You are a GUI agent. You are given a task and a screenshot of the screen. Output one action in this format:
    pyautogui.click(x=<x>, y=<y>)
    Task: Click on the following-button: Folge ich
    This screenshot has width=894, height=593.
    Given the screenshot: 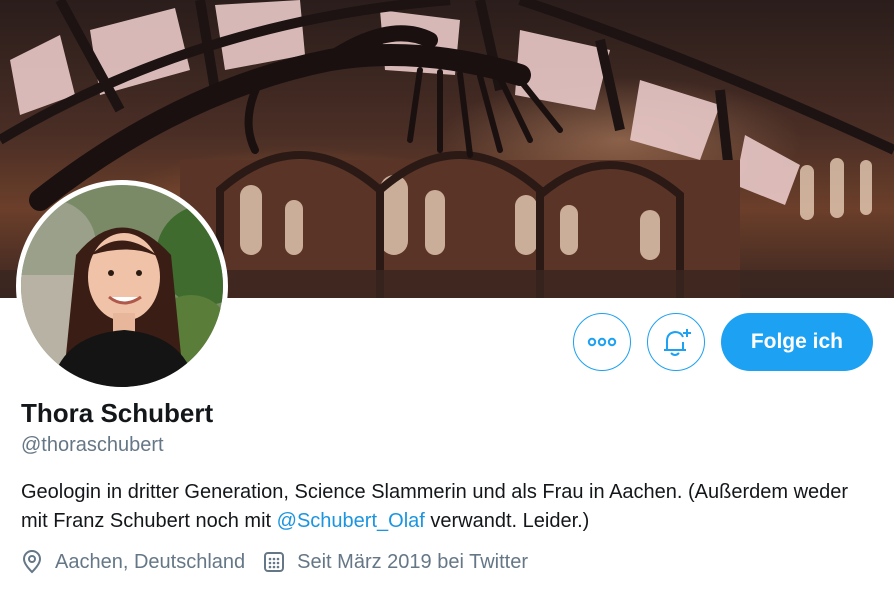 What is the action you would take?
    pyautogui.click(x=796, y=342)
    